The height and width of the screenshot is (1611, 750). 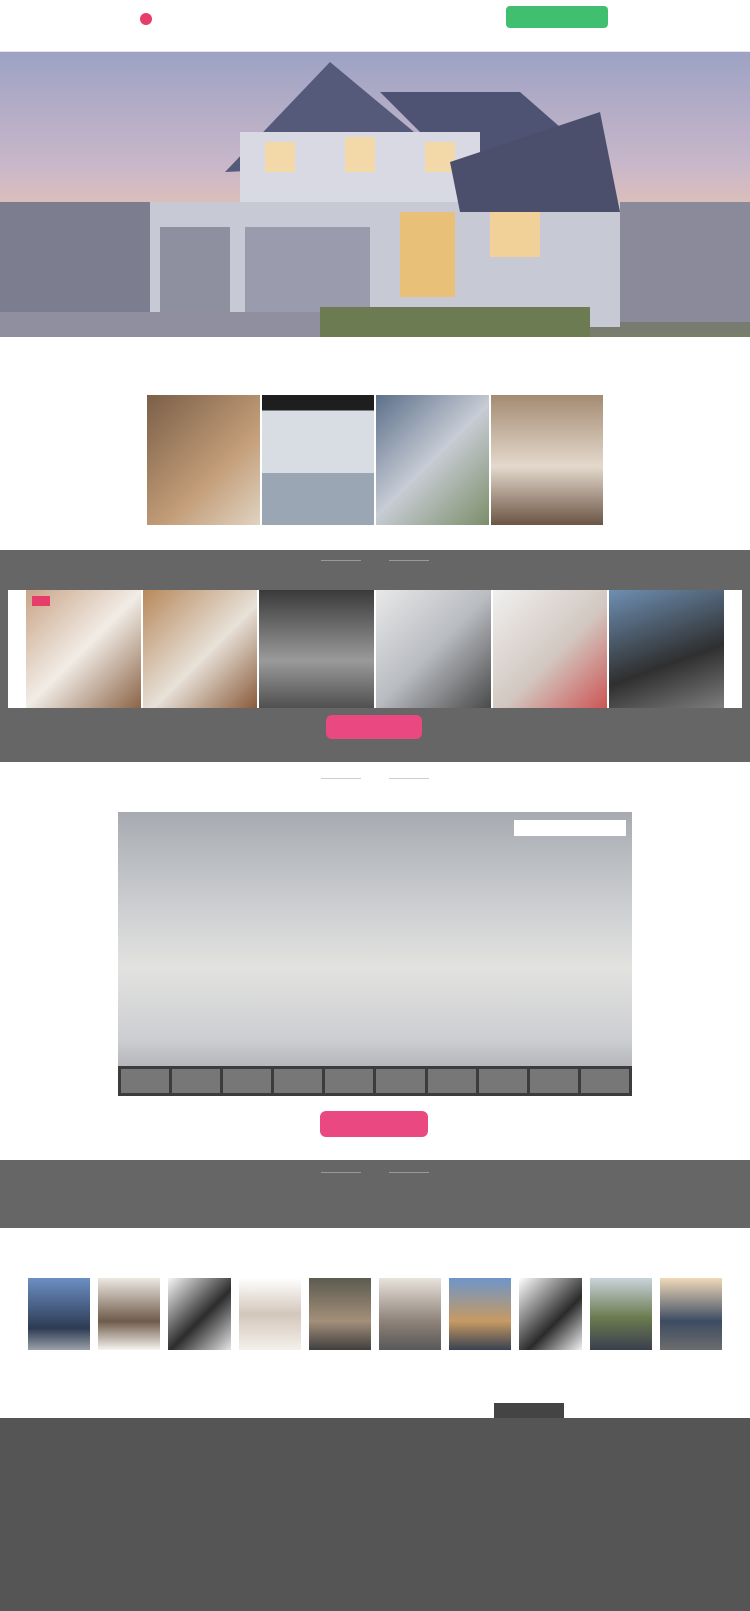 I want to click on info-band-title, so click(x=375, y=1172).